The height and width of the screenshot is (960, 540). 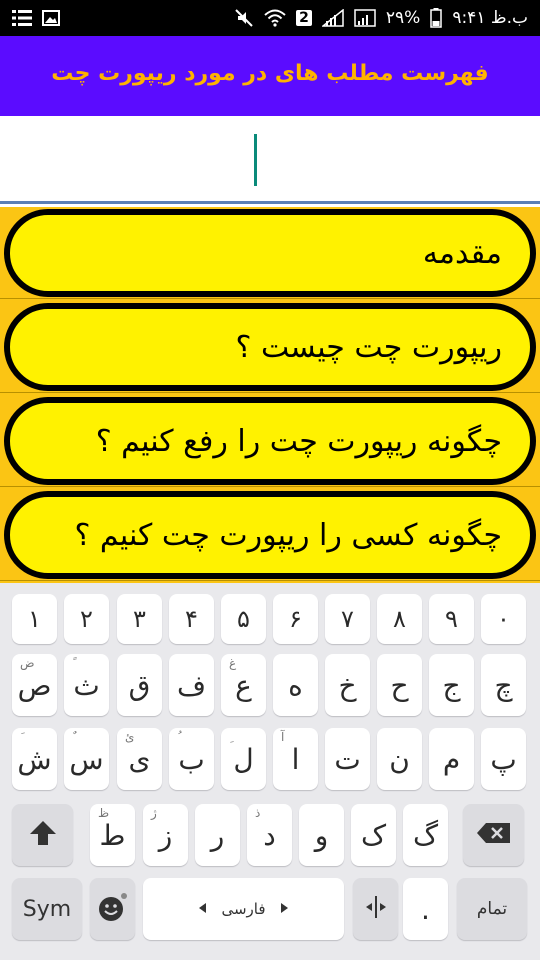 What do you see at coordinates (347, 685) in the screenshot?
I see `key-letter: خ` at bounding box center [347, 685].